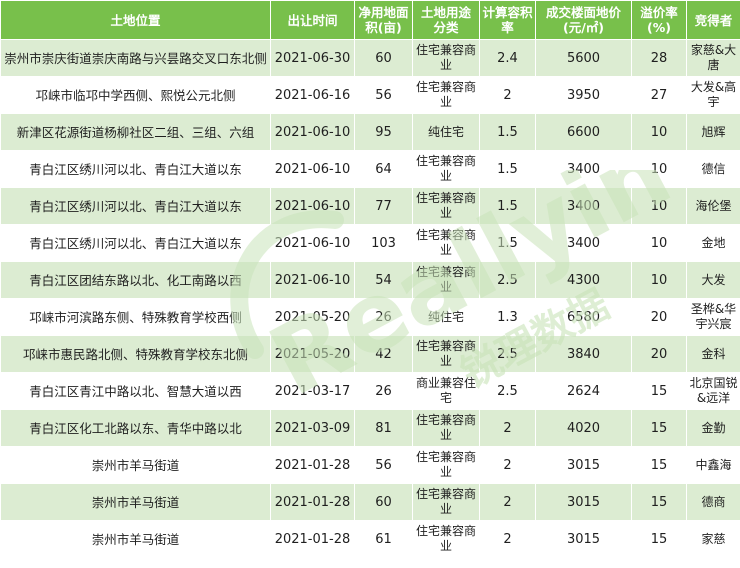 Image resolution: width=740 pixels, height=568 pixels. What do you see at coordinates (383, 280) in the screenshot?
I see `cell-area: 54` at bounding box center [383, 280].